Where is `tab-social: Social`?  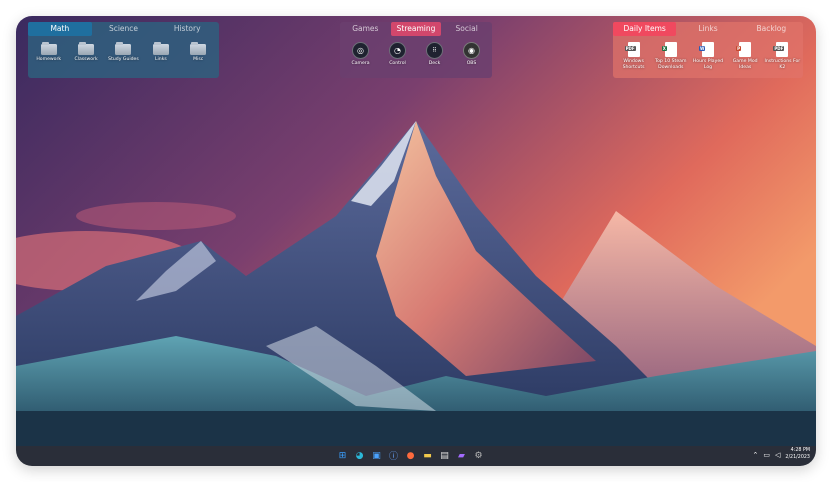
tab-social: Social is located at coordinates (466, 29).